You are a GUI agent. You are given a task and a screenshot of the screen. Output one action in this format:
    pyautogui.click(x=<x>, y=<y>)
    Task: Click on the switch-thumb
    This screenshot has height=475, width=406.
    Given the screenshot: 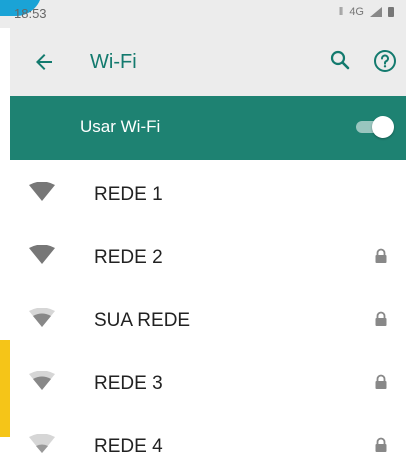 What is the action you would take?
    pyautogui.click(x=383, y=127)
    